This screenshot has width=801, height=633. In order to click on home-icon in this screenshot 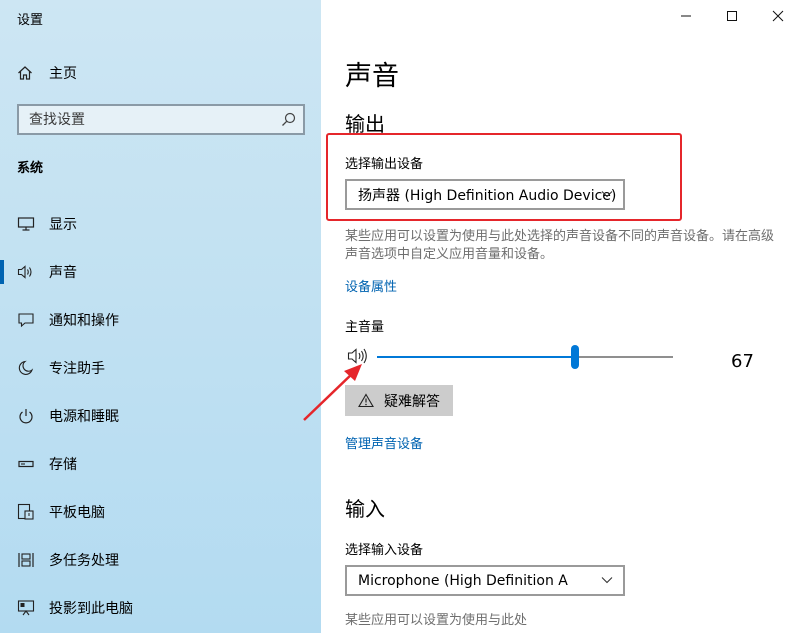, I will do `click(25, 73)`.